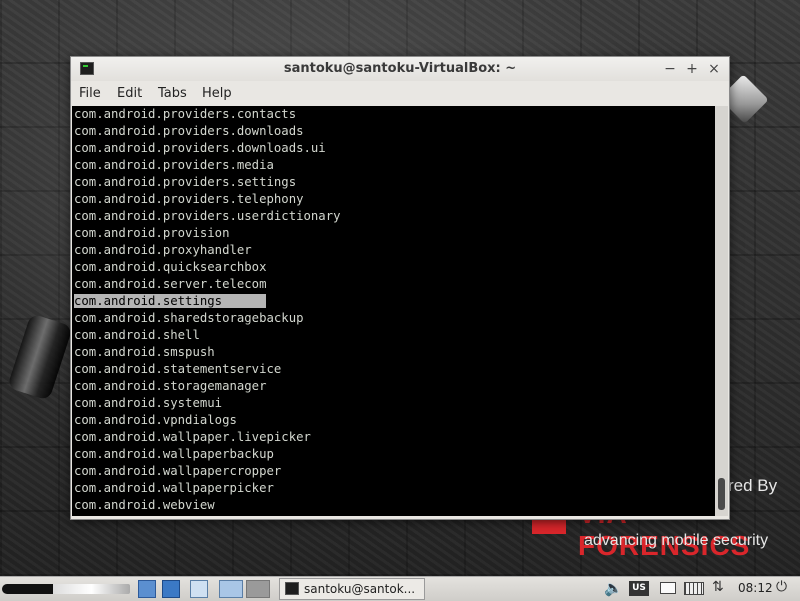  Describe the element at coordinates (393, 335) in the screenshot. I see `terminal-line: com.android.shell` at that location.